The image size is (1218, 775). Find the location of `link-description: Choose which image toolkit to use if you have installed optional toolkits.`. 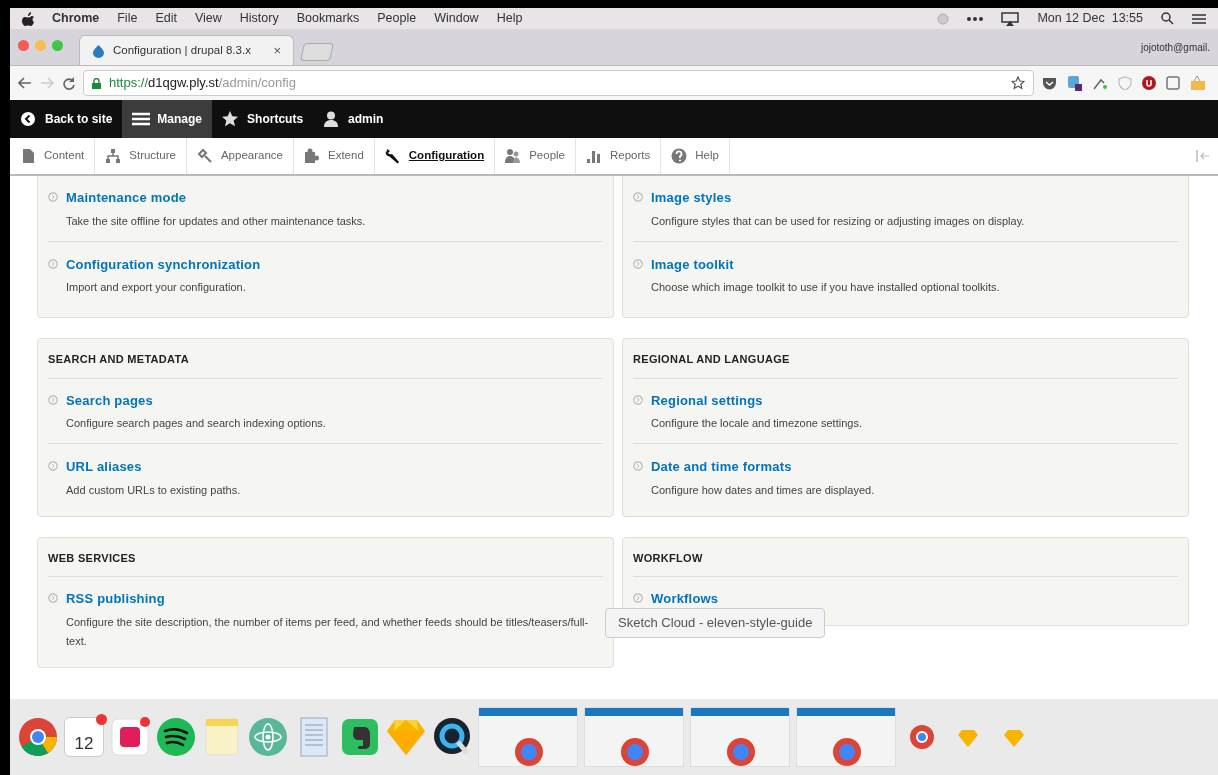

link-description: Choose which image toolkit to use if you have installed optional toolkits. is located at coordinates (825, 287).